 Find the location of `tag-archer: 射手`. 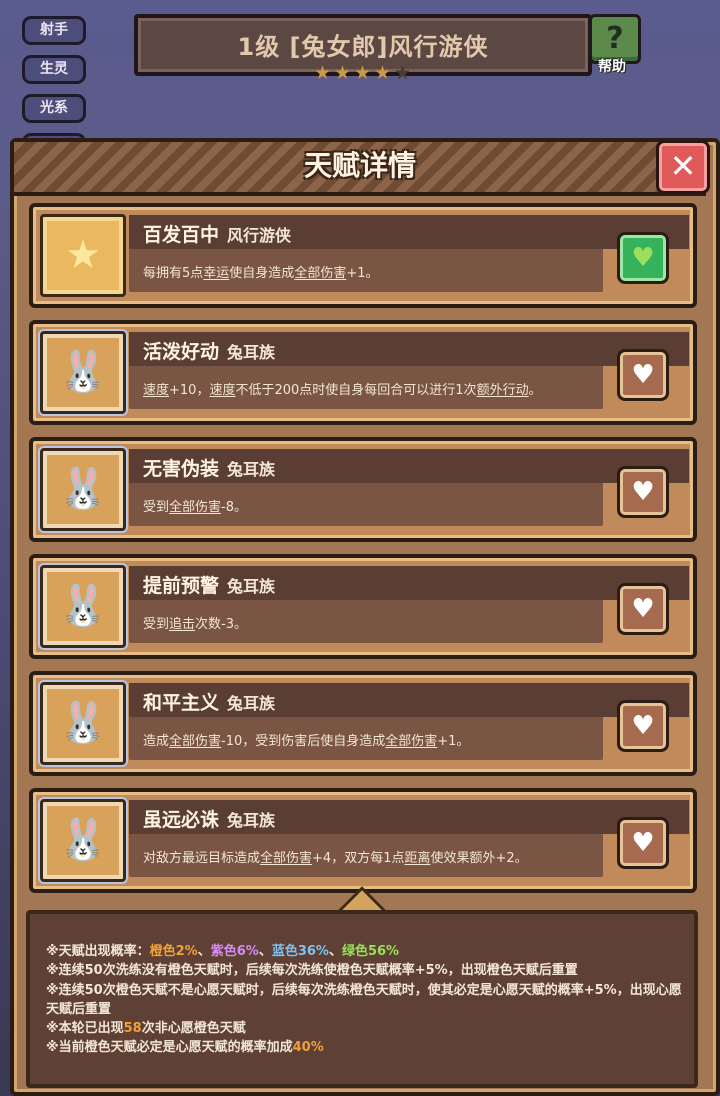

tag-archer: 射手 is located at coordinates (54, 30).